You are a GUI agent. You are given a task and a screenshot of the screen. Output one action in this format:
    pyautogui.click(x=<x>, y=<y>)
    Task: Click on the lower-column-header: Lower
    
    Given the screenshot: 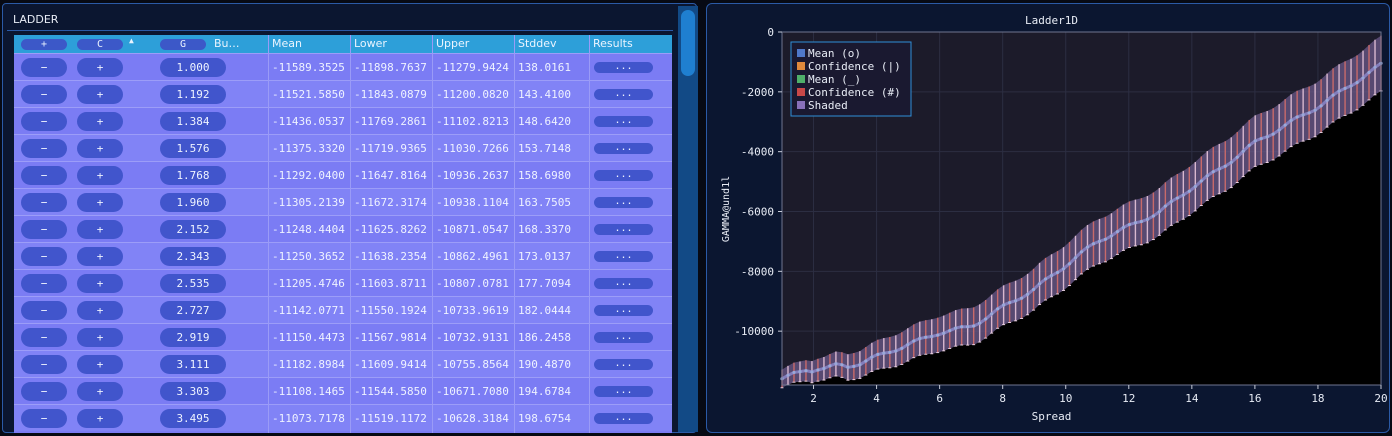 What is the action you would take?
    pyautogui.click(x=391, y=44)
    